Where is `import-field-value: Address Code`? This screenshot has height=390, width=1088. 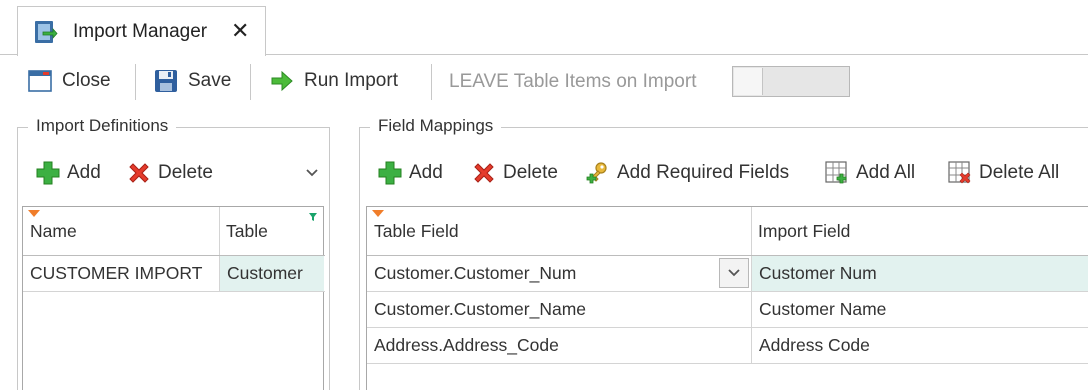 import-field-value: Address Code is located at coordinates (814, 345).